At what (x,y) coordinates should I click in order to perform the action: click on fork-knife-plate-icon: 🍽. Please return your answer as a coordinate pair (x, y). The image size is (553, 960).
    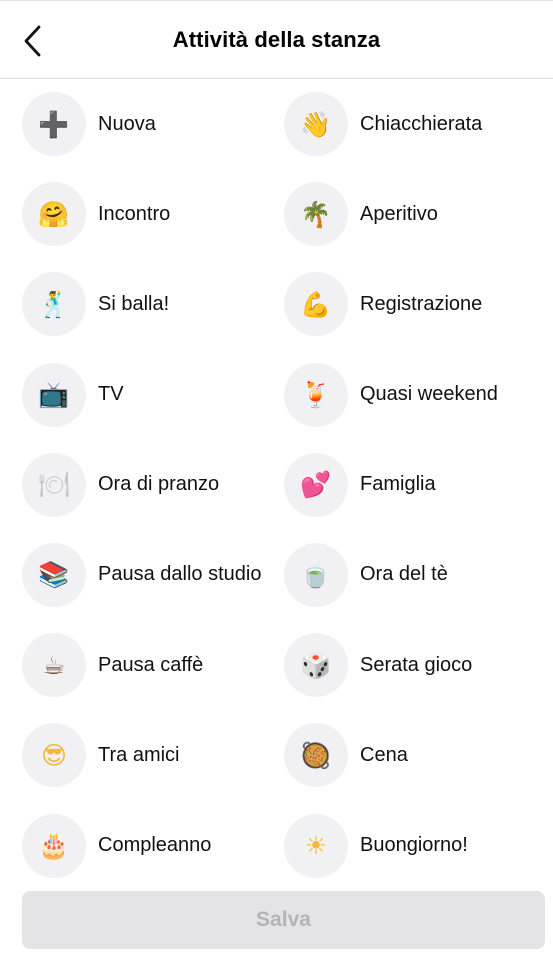
    Looking at the image, I should click on (54, 484).